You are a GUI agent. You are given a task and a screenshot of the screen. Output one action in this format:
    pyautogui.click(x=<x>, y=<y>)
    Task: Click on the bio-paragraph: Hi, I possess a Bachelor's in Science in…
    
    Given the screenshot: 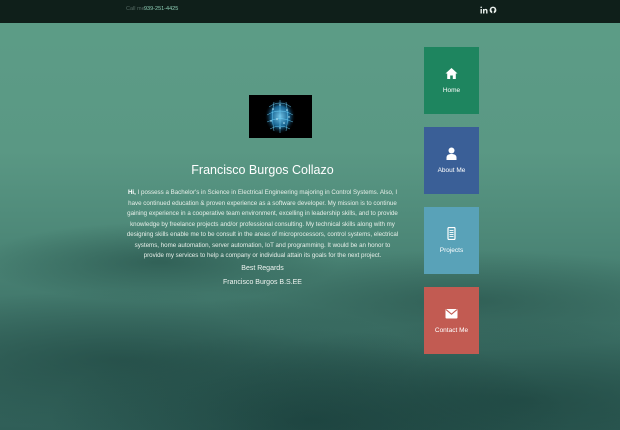 What is the action you would take?
    pyautogui.click(x=262, y=225)
    